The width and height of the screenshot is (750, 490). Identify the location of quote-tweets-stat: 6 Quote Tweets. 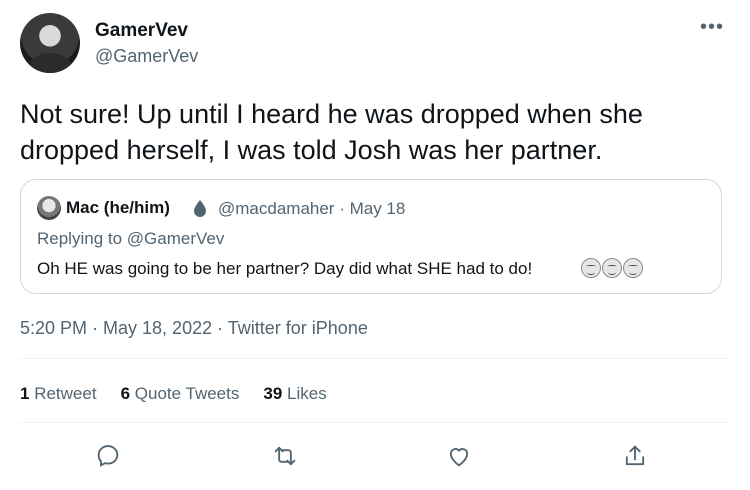
(180, 394).